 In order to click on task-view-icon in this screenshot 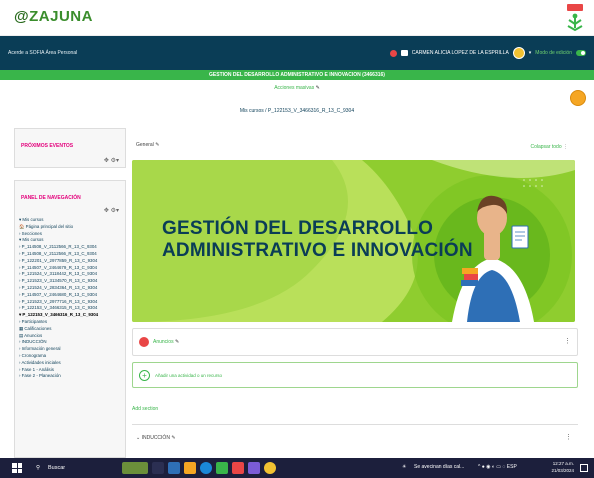, I will do `click(158, 468)`.